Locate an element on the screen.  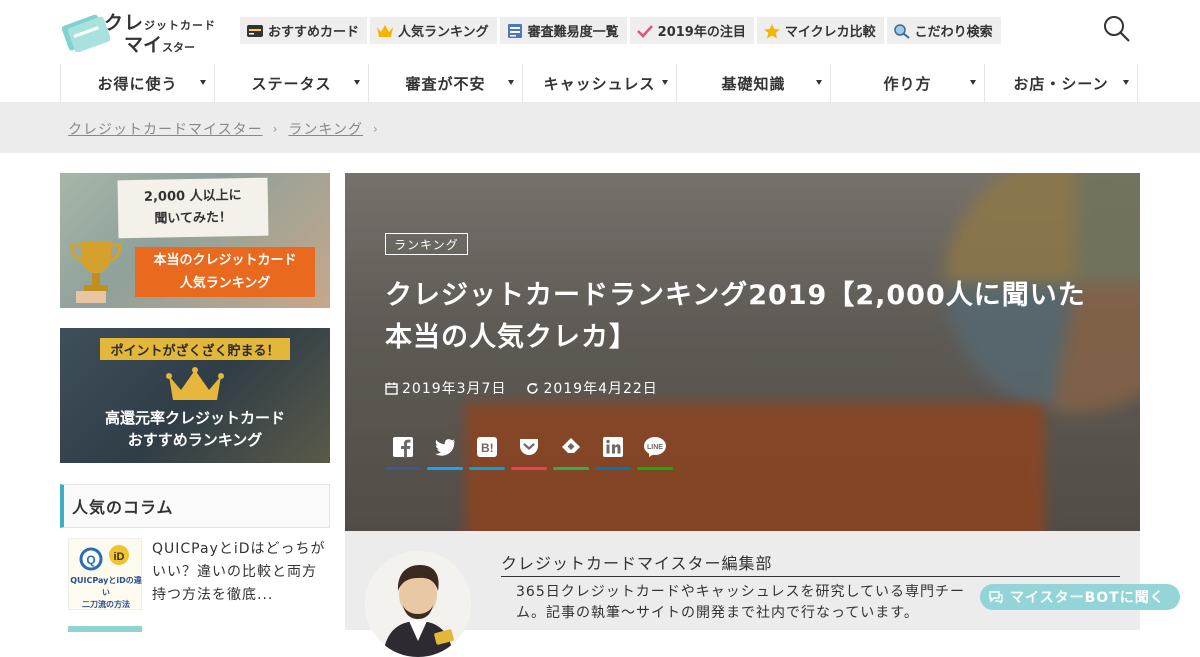
line-share: LINE is located at coordinates (655, 453).